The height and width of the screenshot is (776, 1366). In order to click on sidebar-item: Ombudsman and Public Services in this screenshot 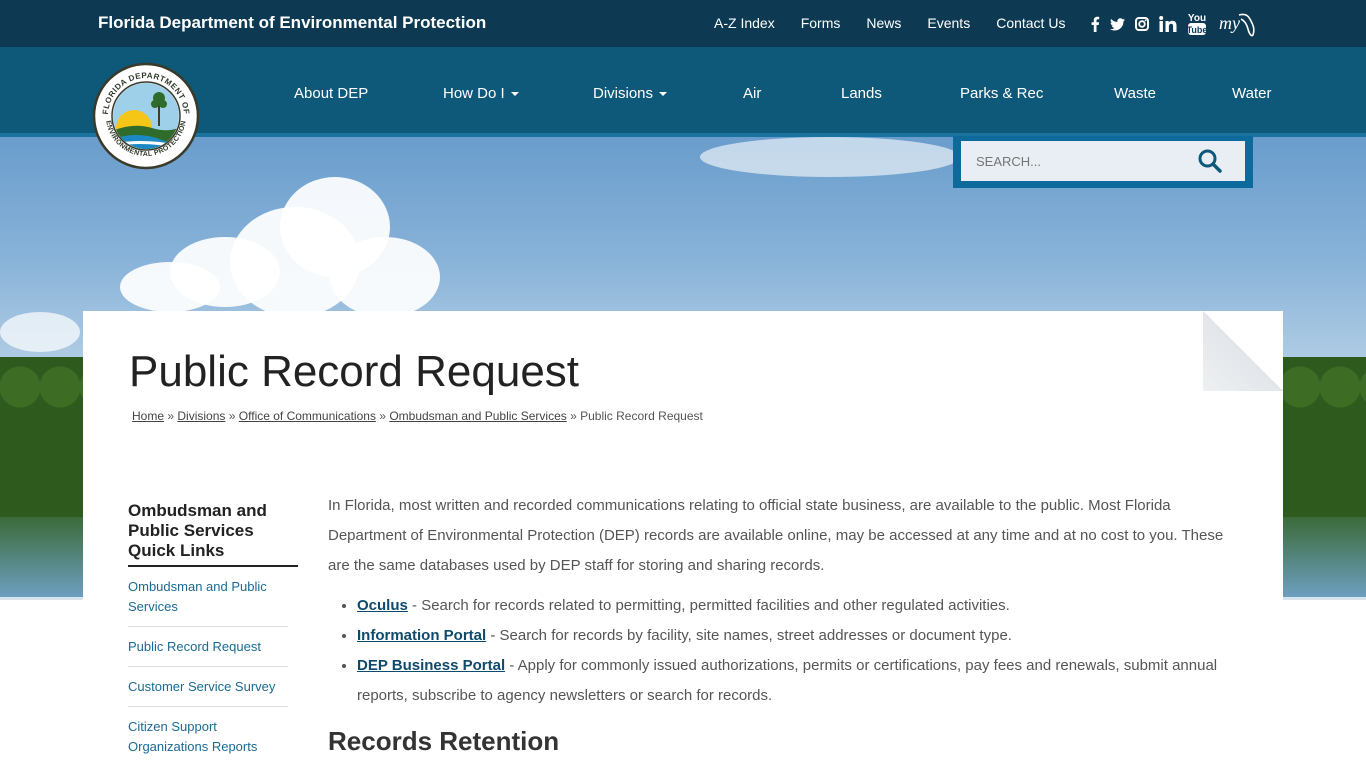, I will do `click(208, 602)`.